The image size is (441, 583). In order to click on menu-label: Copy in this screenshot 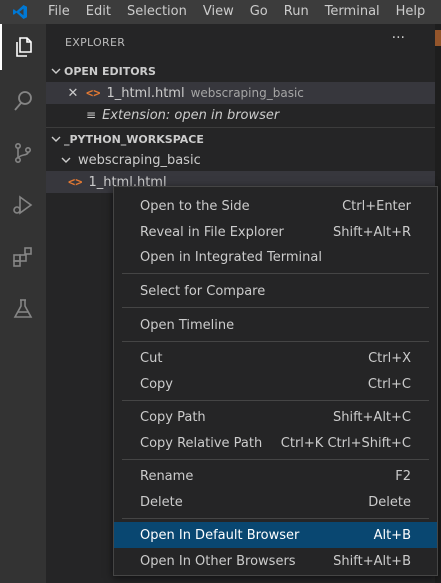, I will do `click(156, 384)`.